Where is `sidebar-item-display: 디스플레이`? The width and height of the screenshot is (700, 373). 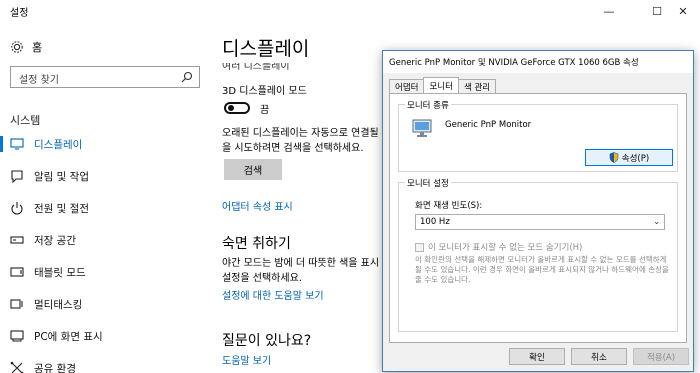
sidebar-item-display: 디스플레이 is located at coordinates (104, 144).